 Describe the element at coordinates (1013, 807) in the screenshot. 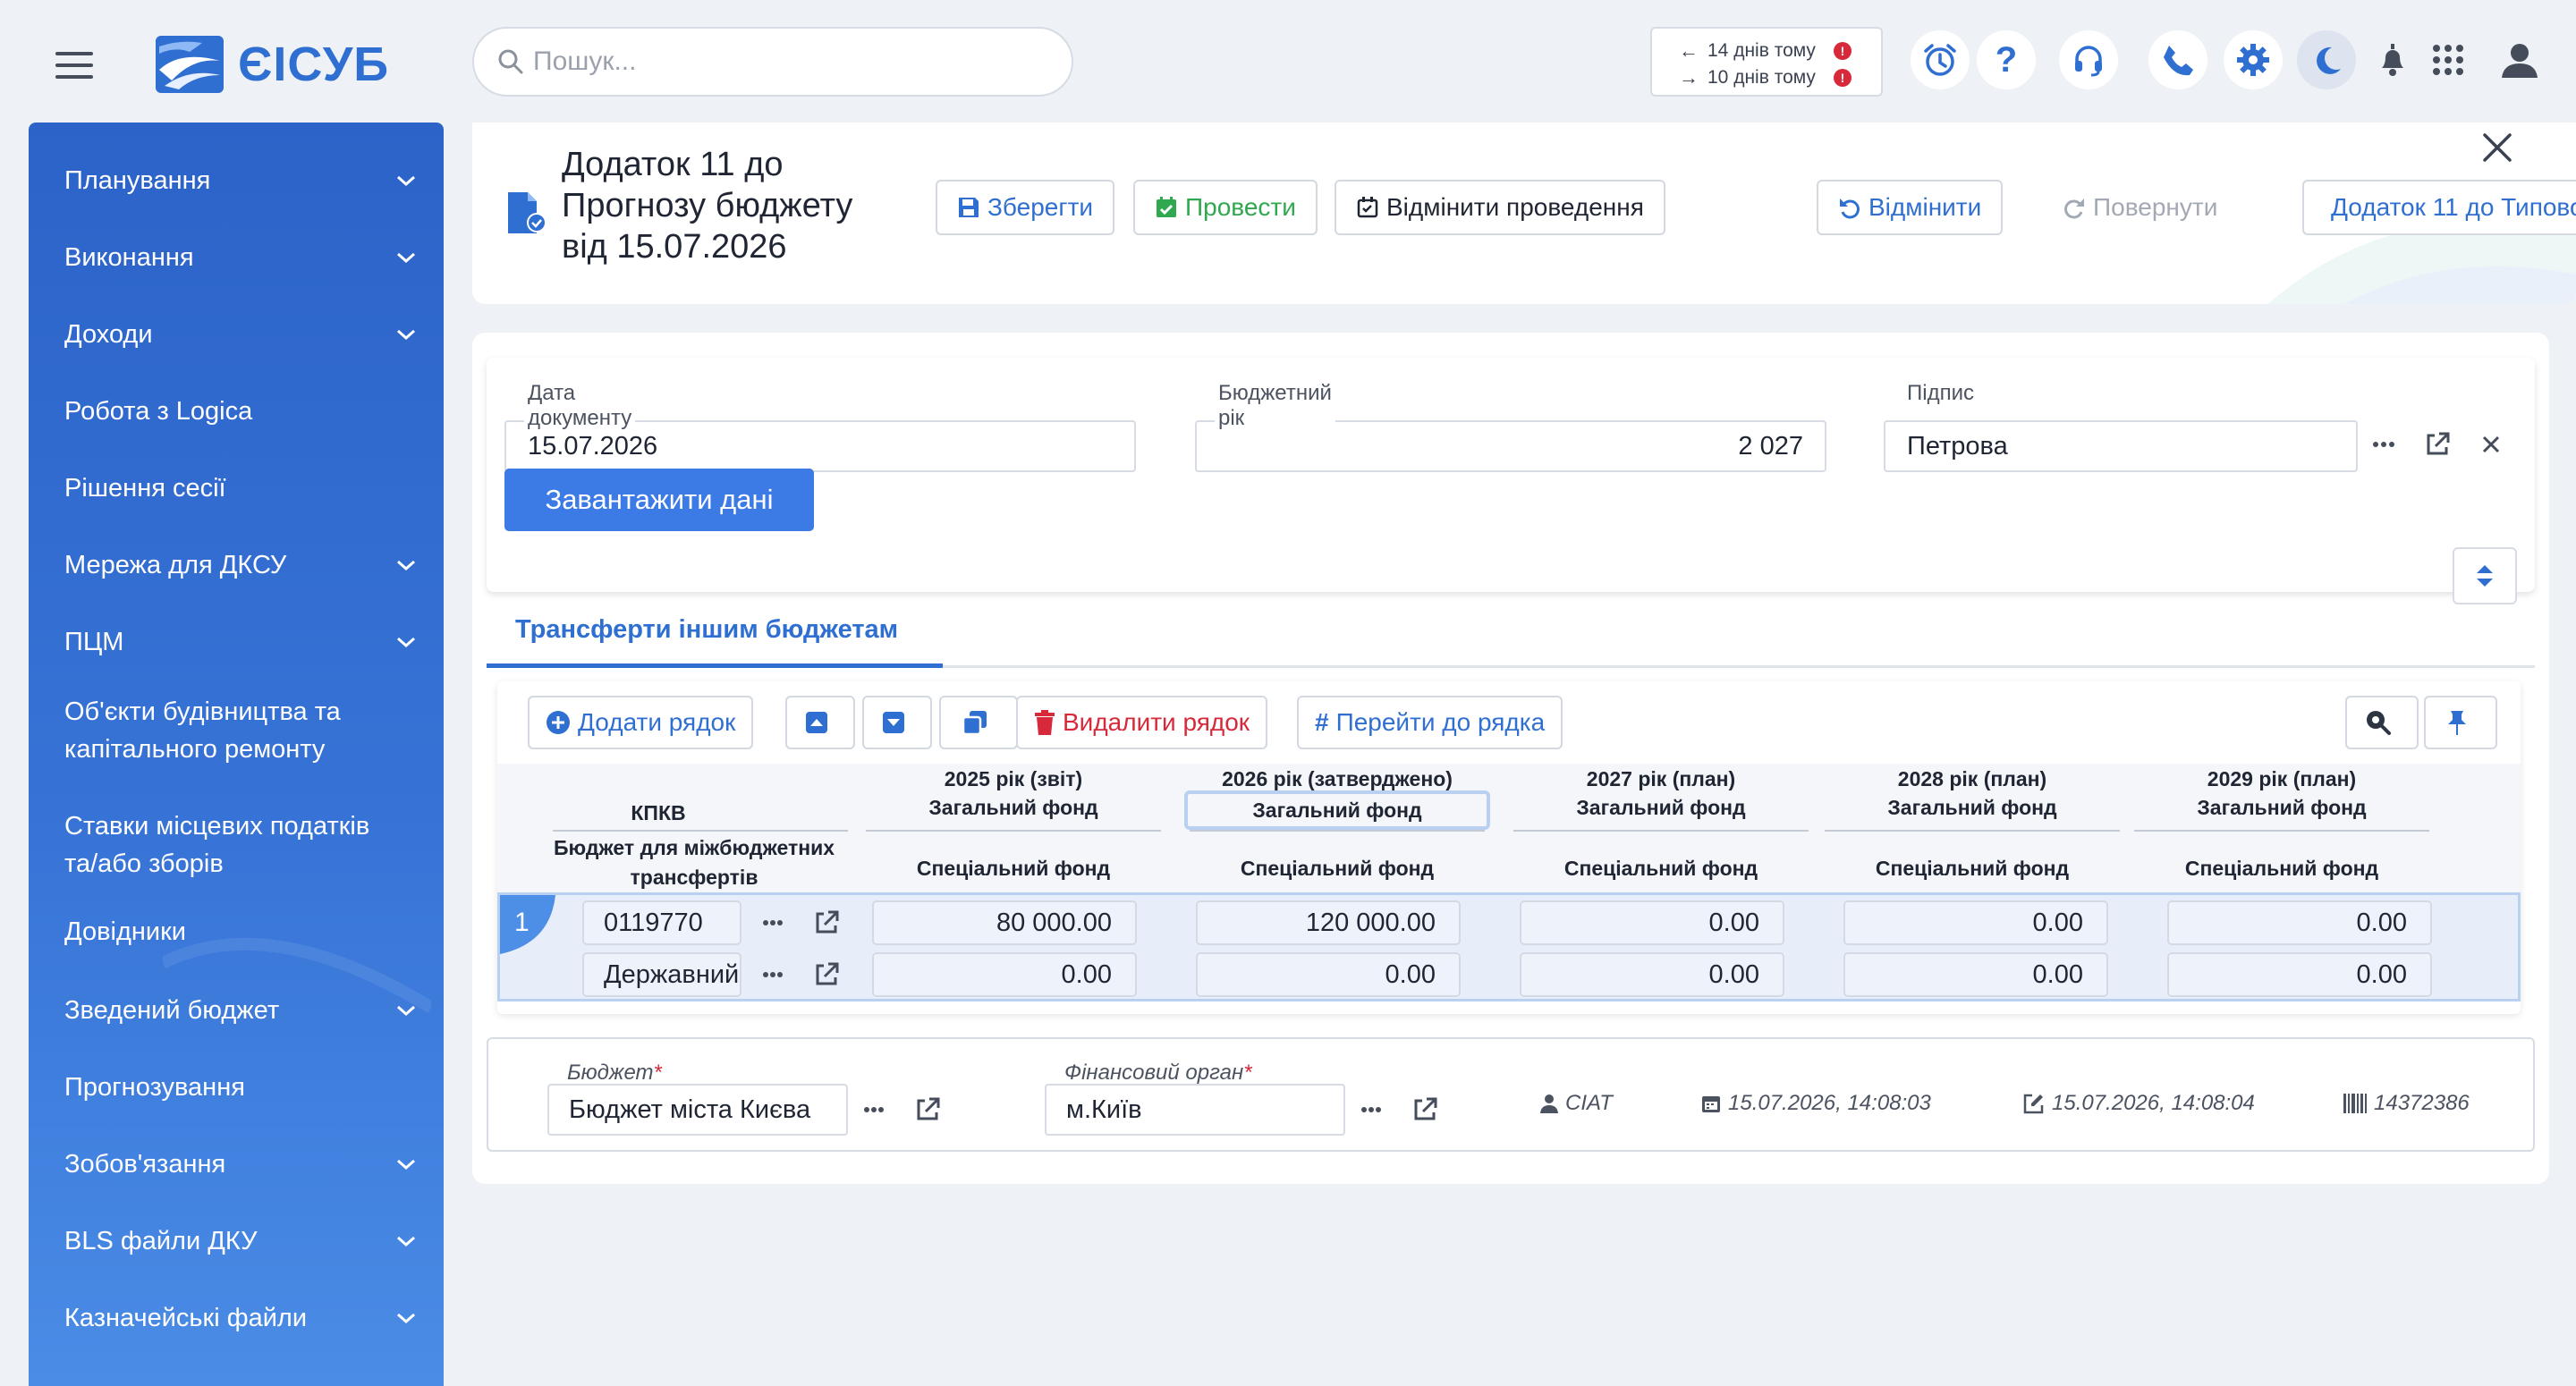

I see `general-fund-header: Загальний фонд` at that location.